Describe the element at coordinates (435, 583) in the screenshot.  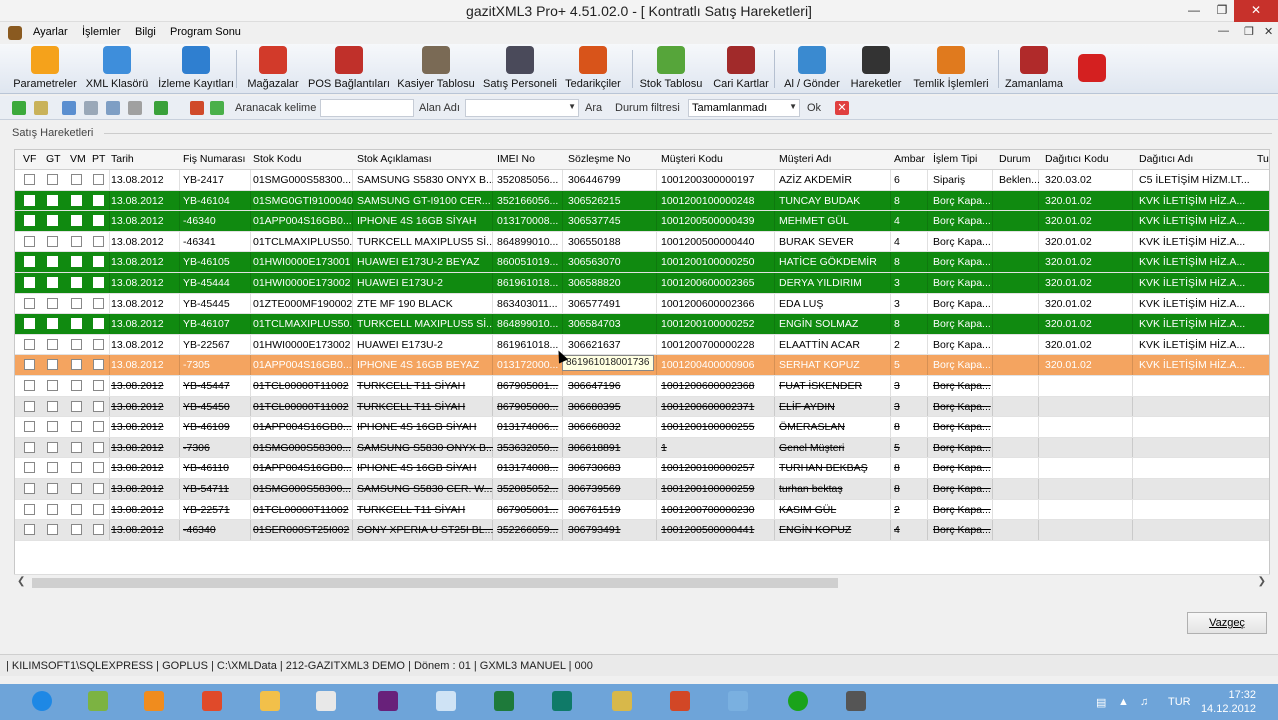
I see `scroll-thumb` at that location.